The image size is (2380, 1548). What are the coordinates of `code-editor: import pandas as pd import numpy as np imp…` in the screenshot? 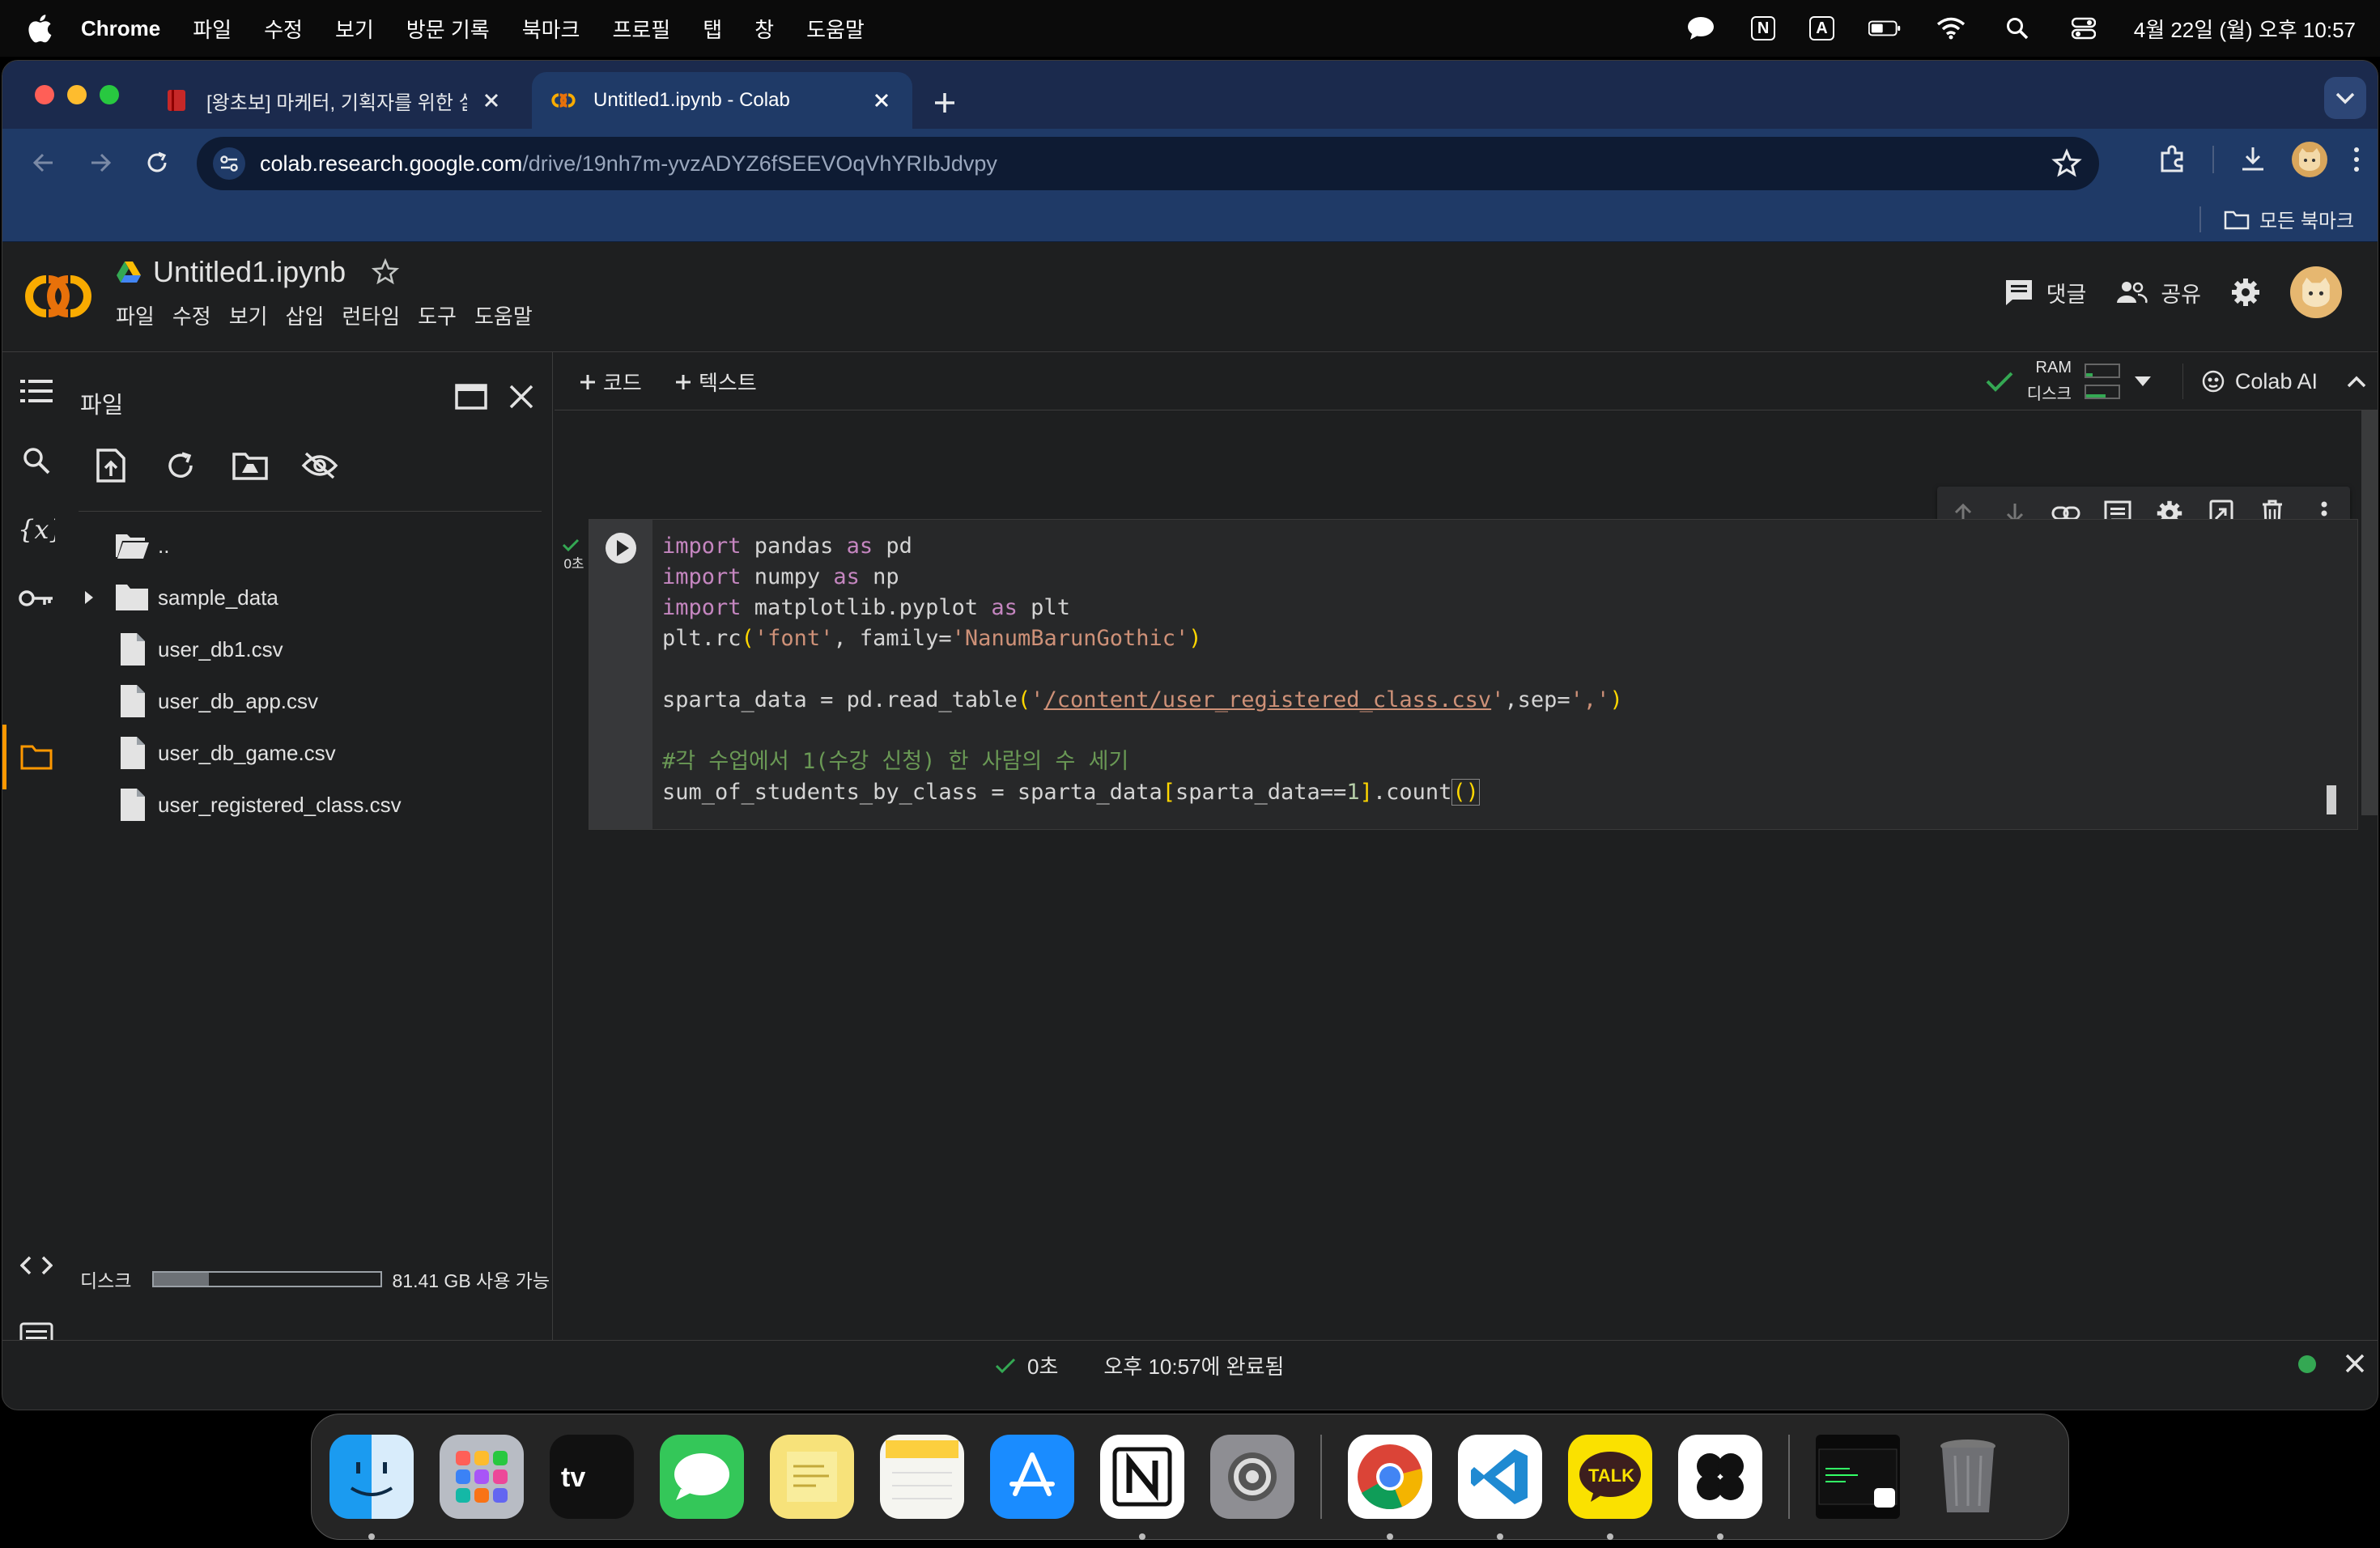 It's located at (1143, 669).